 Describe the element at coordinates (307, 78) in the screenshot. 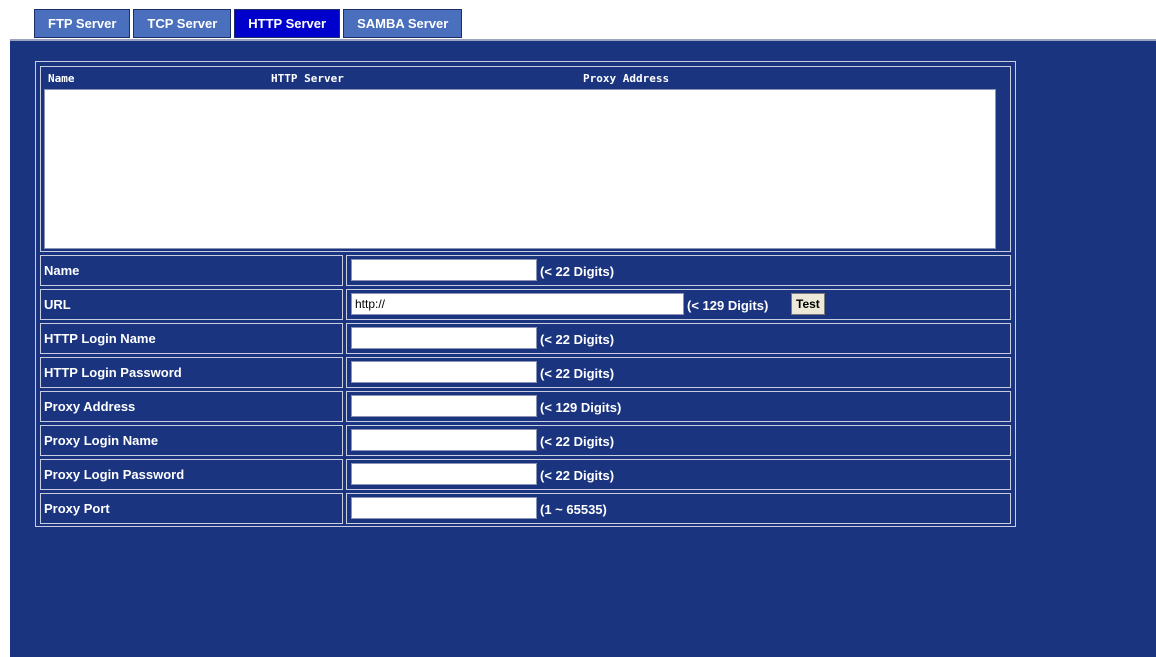

I see `column-header-http-server: HTTP Server` at that location.